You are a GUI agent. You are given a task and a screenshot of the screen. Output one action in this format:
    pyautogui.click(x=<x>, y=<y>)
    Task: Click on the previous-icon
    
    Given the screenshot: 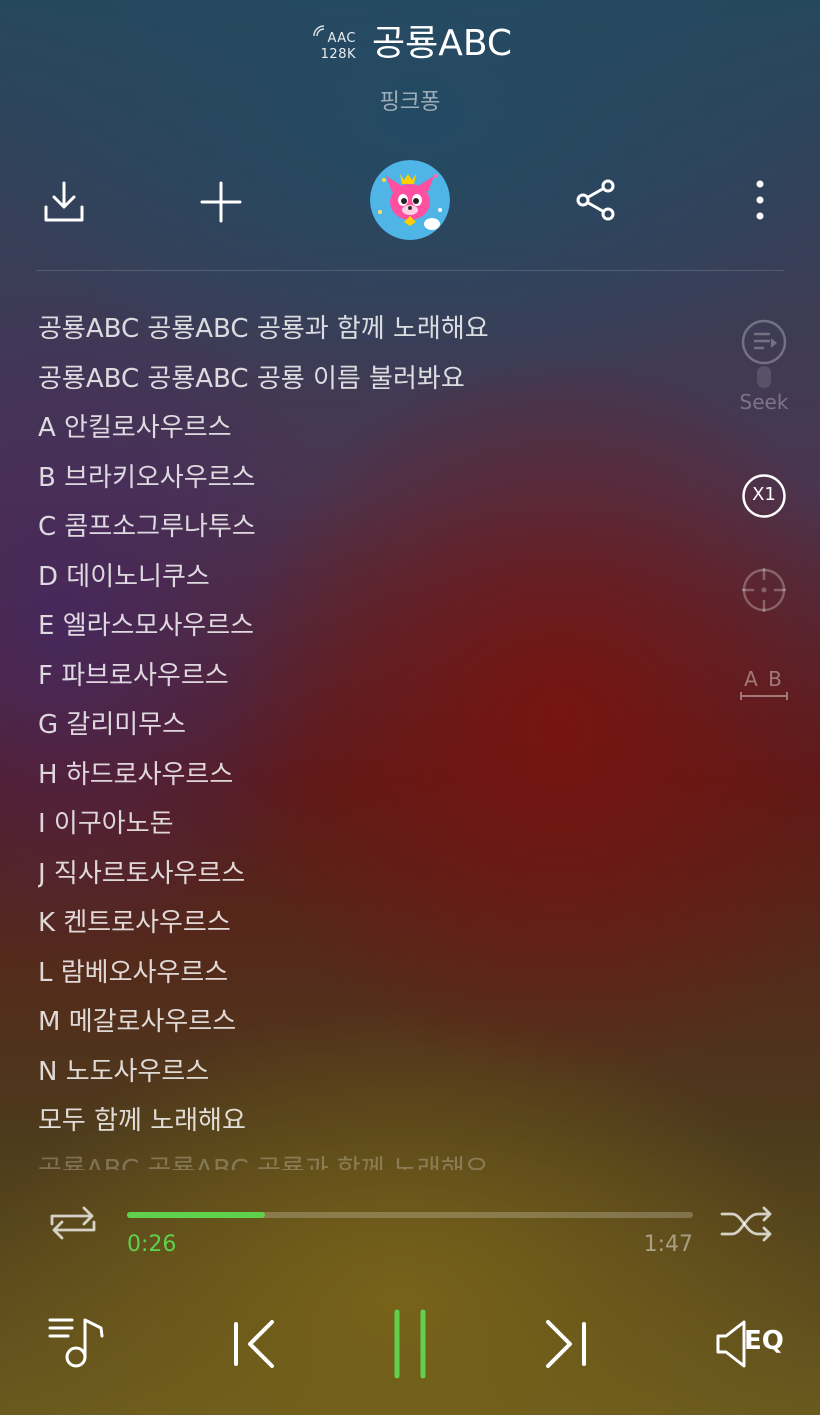 What is the action you would take?
    pyautogui.click(x=254, y=1344)
    